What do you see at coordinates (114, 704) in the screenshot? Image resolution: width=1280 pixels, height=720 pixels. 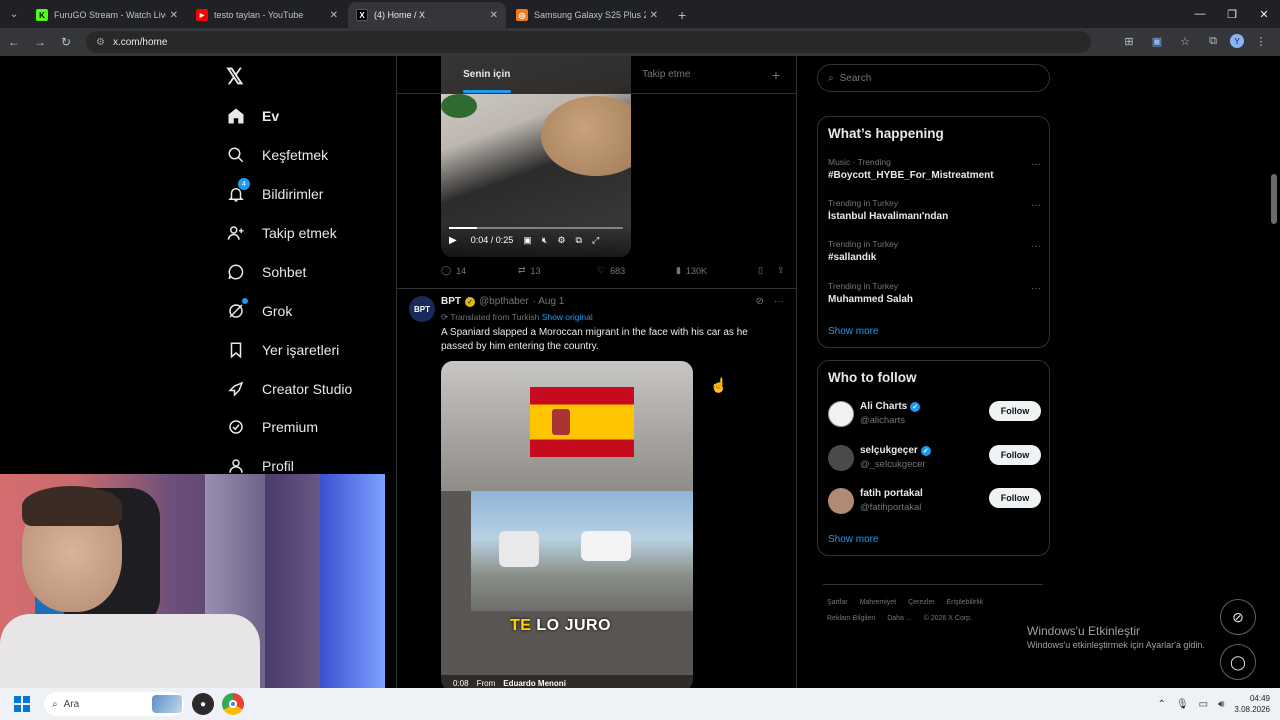 I see `taskbar-search-input: ⌕ Ara` at bounding box center [114, 704].